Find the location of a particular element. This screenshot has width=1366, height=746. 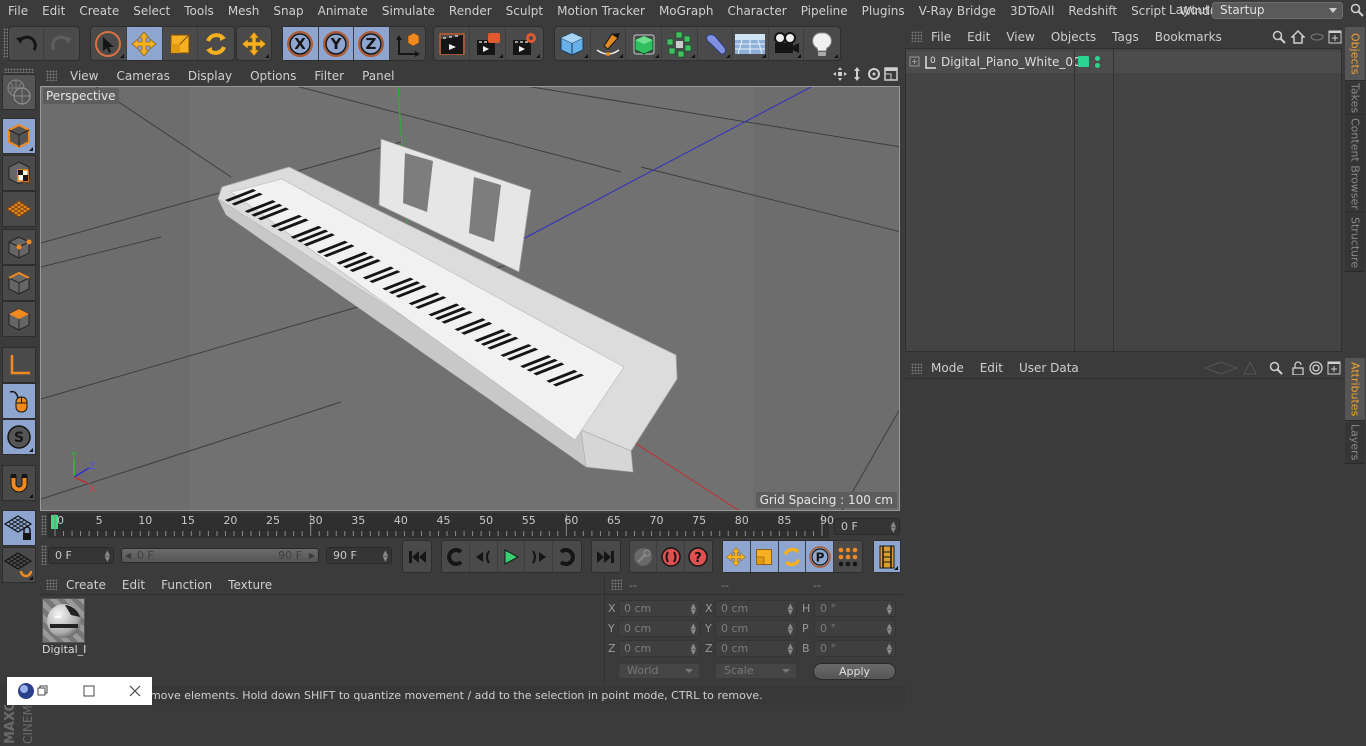

viewport-menu-filter: Filter is located at coordinates (329, 76).